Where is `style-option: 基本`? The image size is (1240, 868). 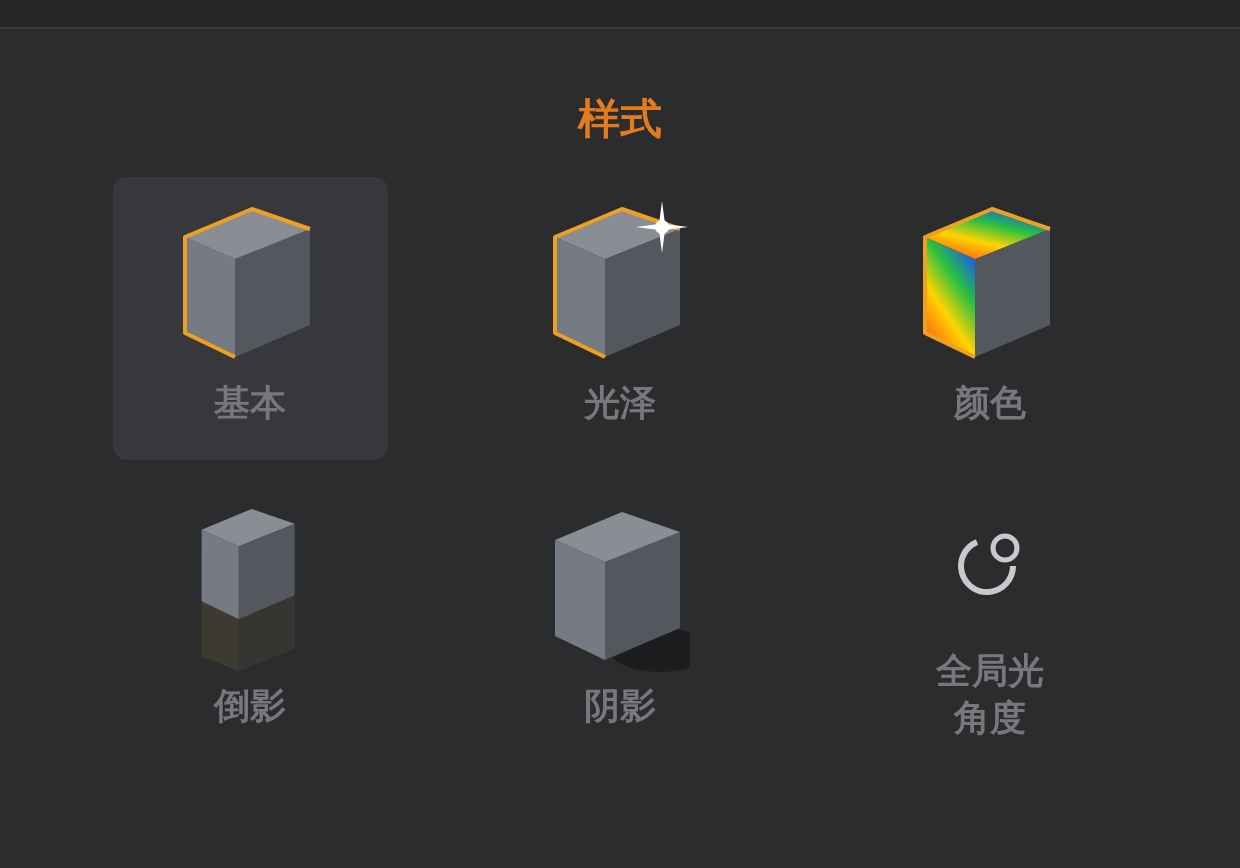
style-option: 基本 is located at coordinates (250, 318).